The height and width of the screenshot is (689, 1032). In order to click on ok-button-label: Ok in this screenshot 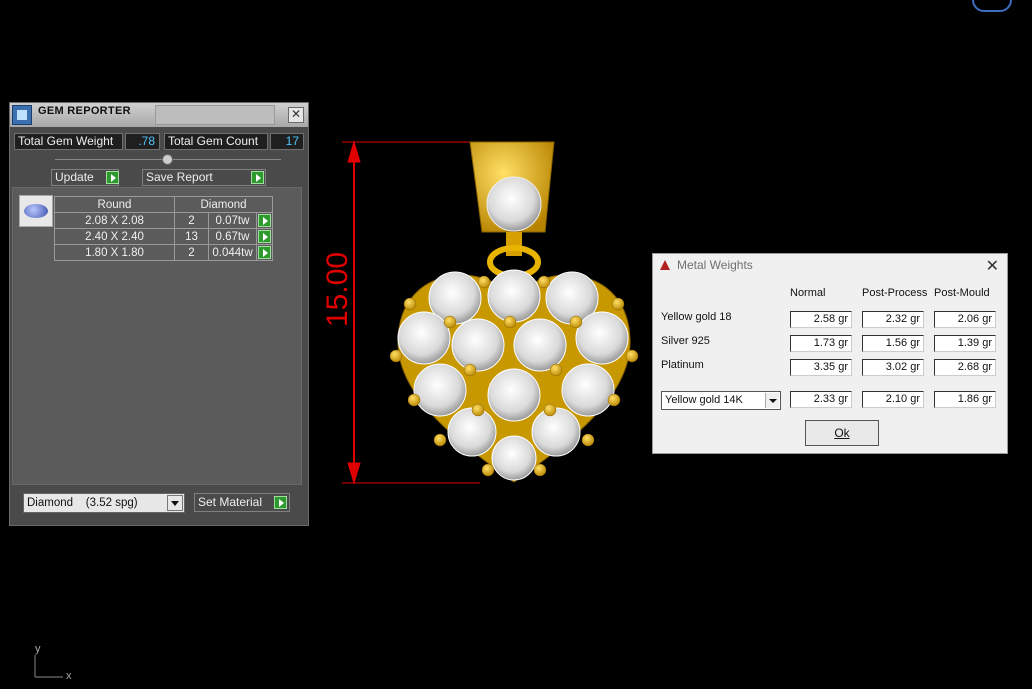, I will do `click(842, 433)`.